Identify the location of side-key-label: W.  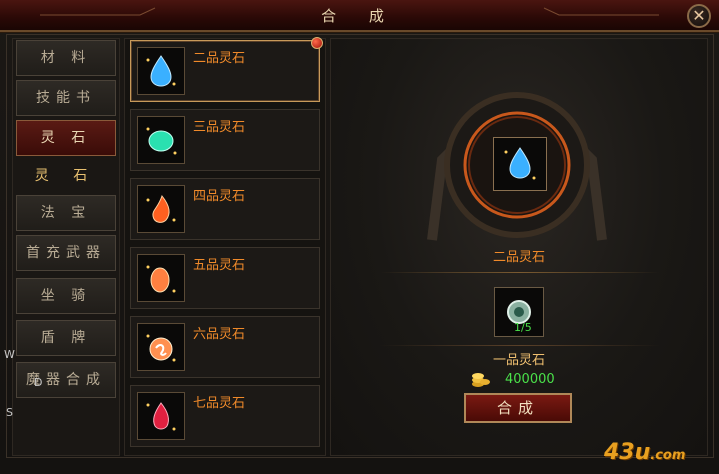
(9, 354).